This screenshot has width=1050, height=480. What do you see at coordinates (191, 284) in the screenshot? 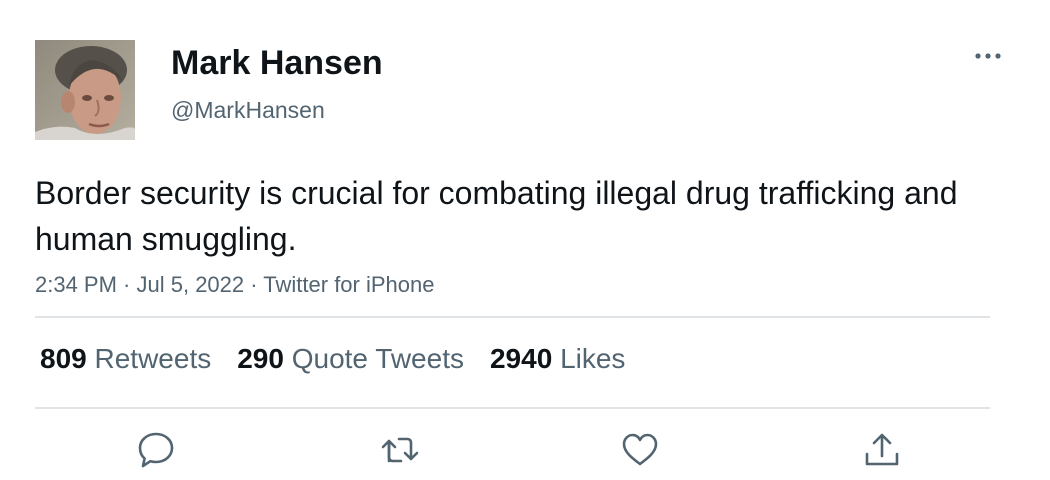
I see `tweet-date: Jul 5, 2022` at bounding box center [191, 284].